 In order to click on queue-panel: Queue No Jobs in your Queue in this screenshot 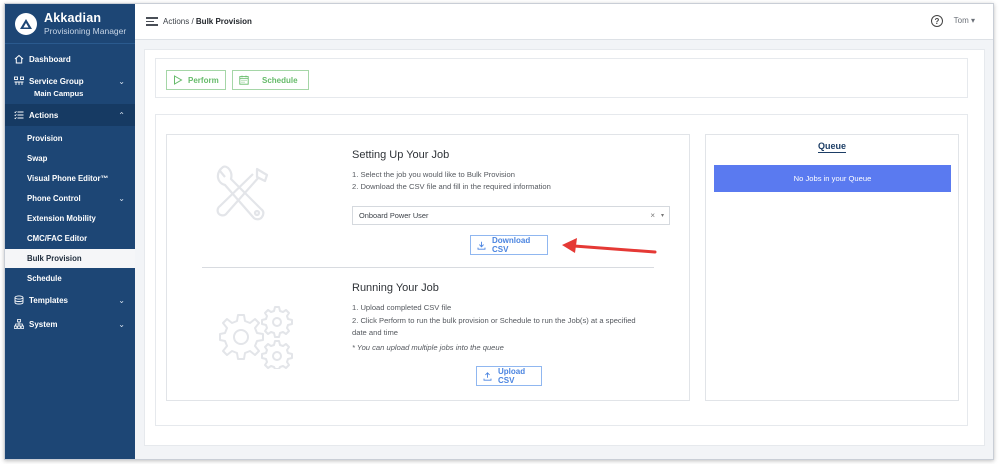, I will do `click(832, 267)`.